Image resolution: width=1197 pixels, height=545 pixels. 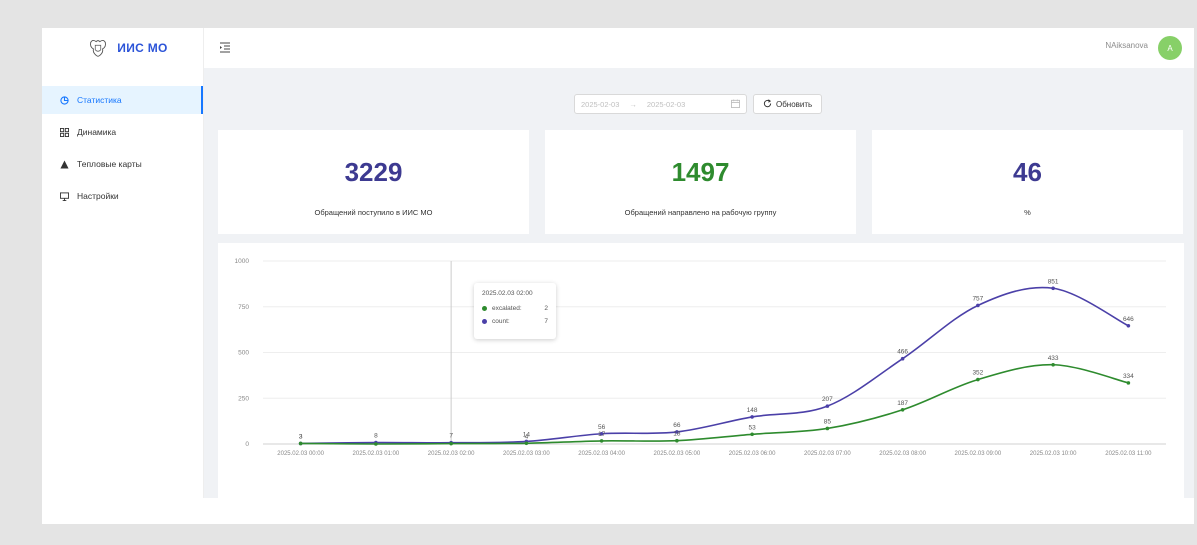 What do you see at coordinates (827, 454) in the screenshot?
I see `x-tick-label: 2025.02.03 07:00` at bounding box center [827, 454].